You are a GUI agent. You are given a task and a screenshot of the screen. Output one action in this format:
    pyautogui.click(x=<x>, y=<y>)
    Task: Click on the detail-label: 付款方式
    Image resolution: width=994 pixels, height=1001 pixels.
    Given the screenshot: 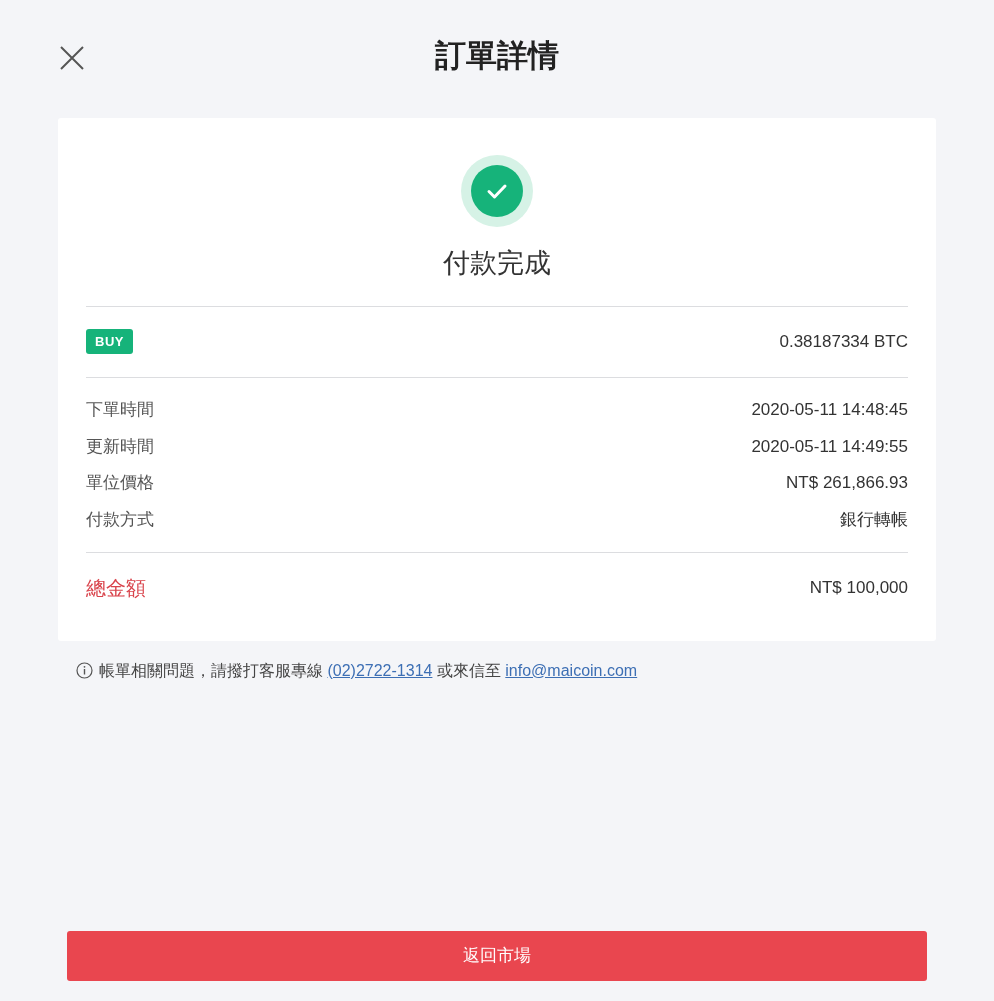 What is the action you would take?
    pyautogui.click(x=120, y=519)
    